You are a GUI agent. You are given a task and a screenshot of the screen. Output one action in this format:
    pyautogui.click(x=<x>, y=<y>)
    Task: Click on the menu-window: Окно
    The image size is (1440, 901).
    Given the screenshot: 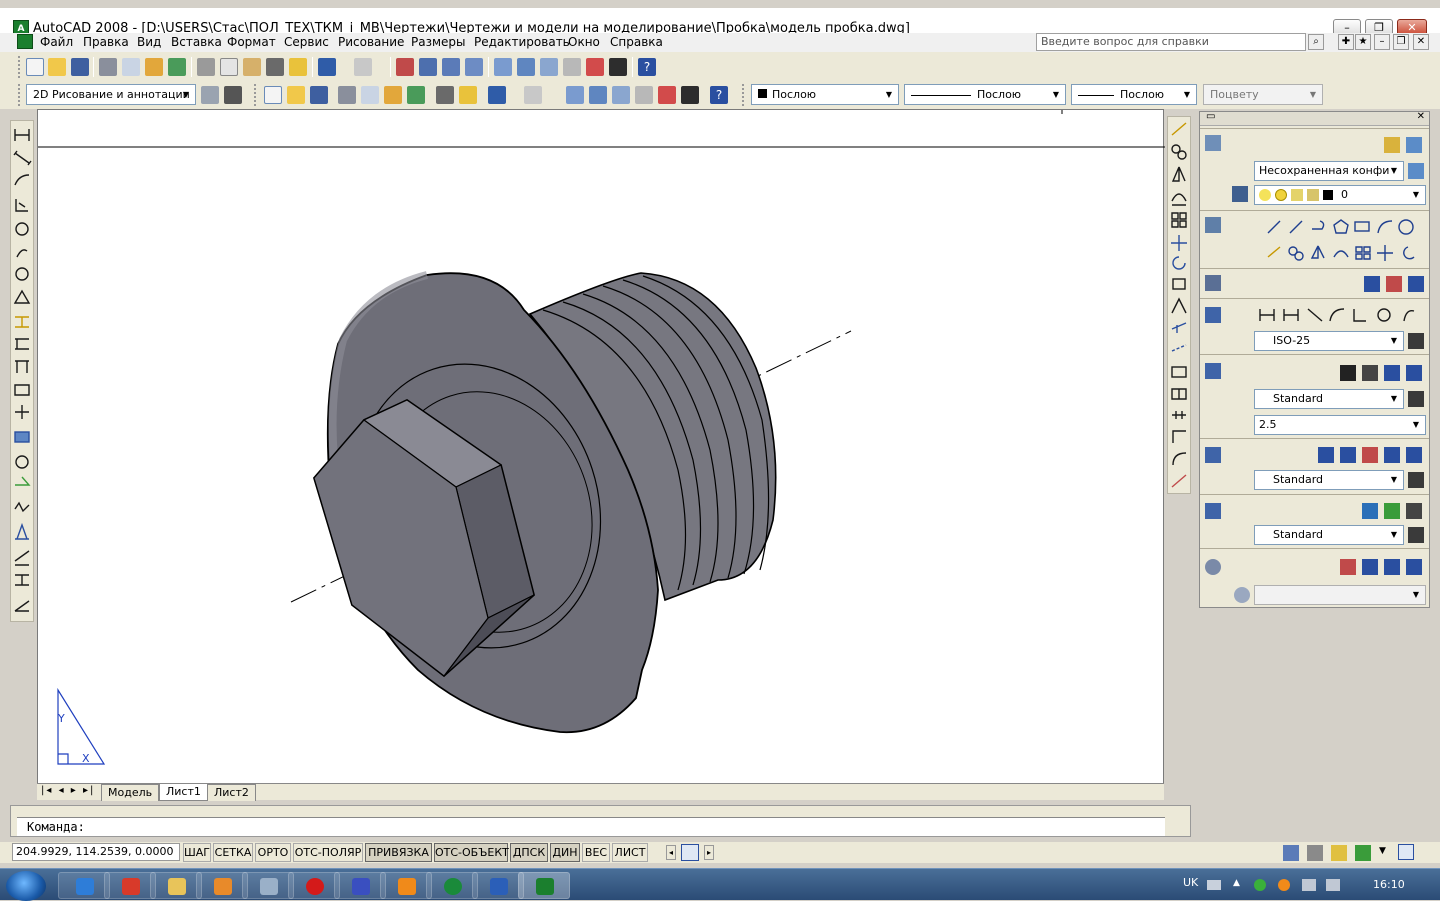 What is the action you would take?
    pyautogui.click(x=584, y=42)
    